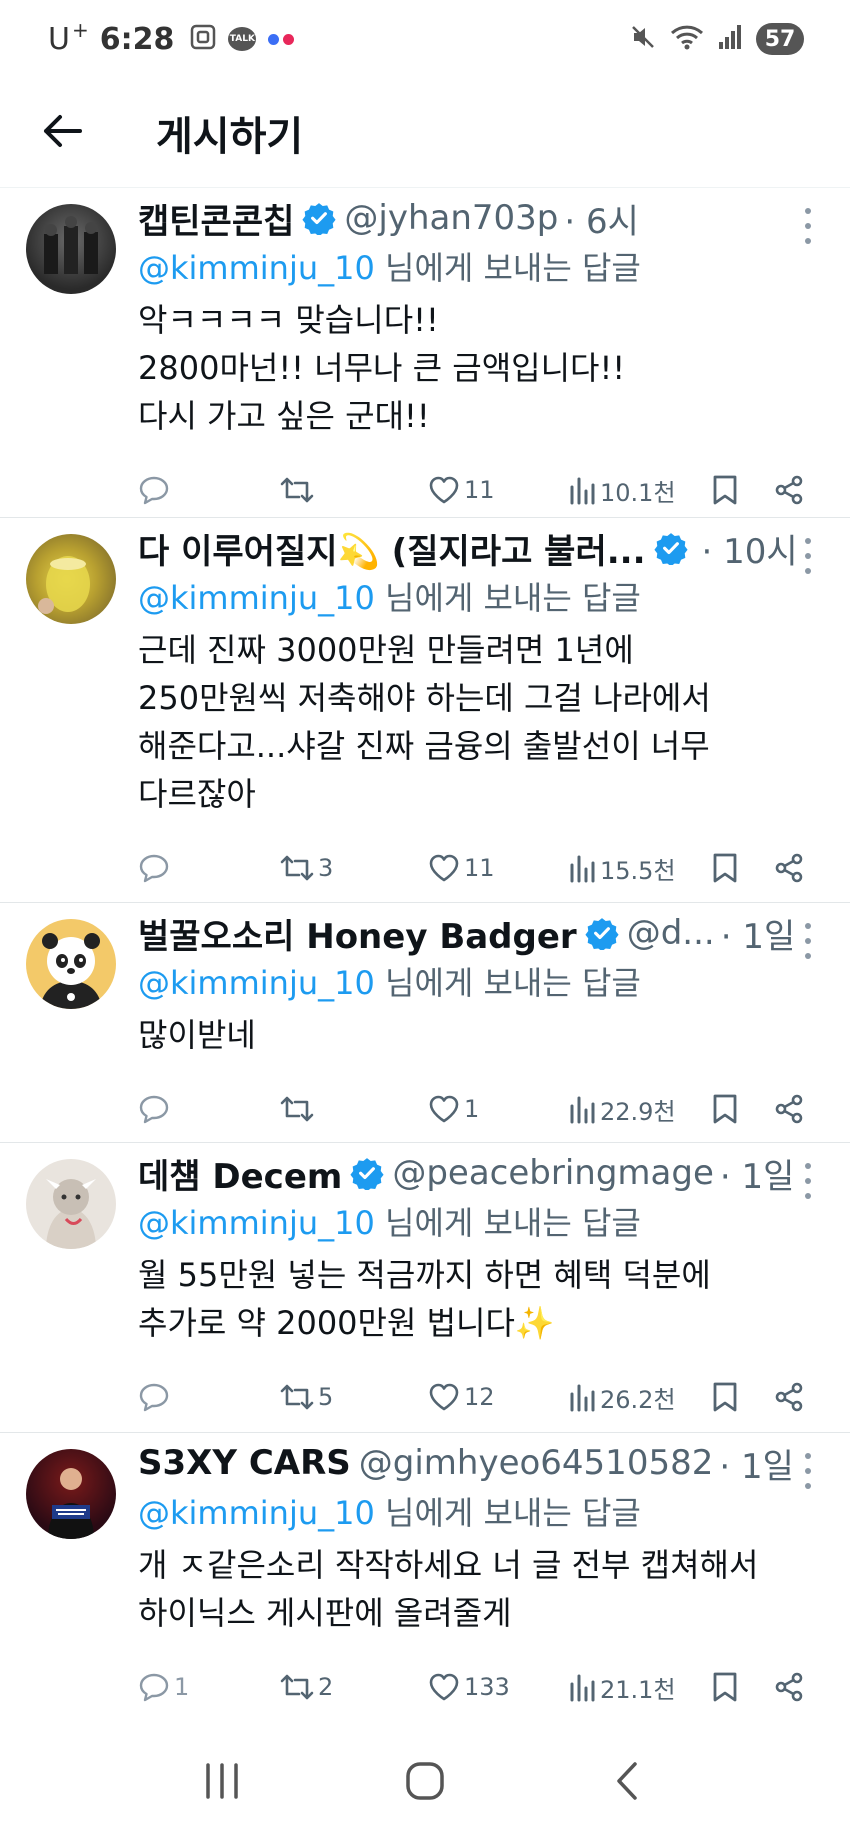  I want to click on like-button: 1, so click(453, 1109).